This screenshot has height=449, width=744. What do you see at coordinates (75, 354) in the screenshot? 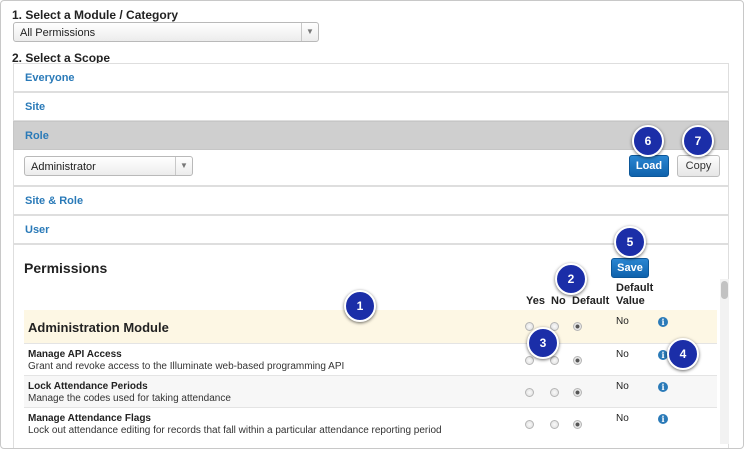
I see `permission-name: Manage API Access` at bounding box center [75, 354].